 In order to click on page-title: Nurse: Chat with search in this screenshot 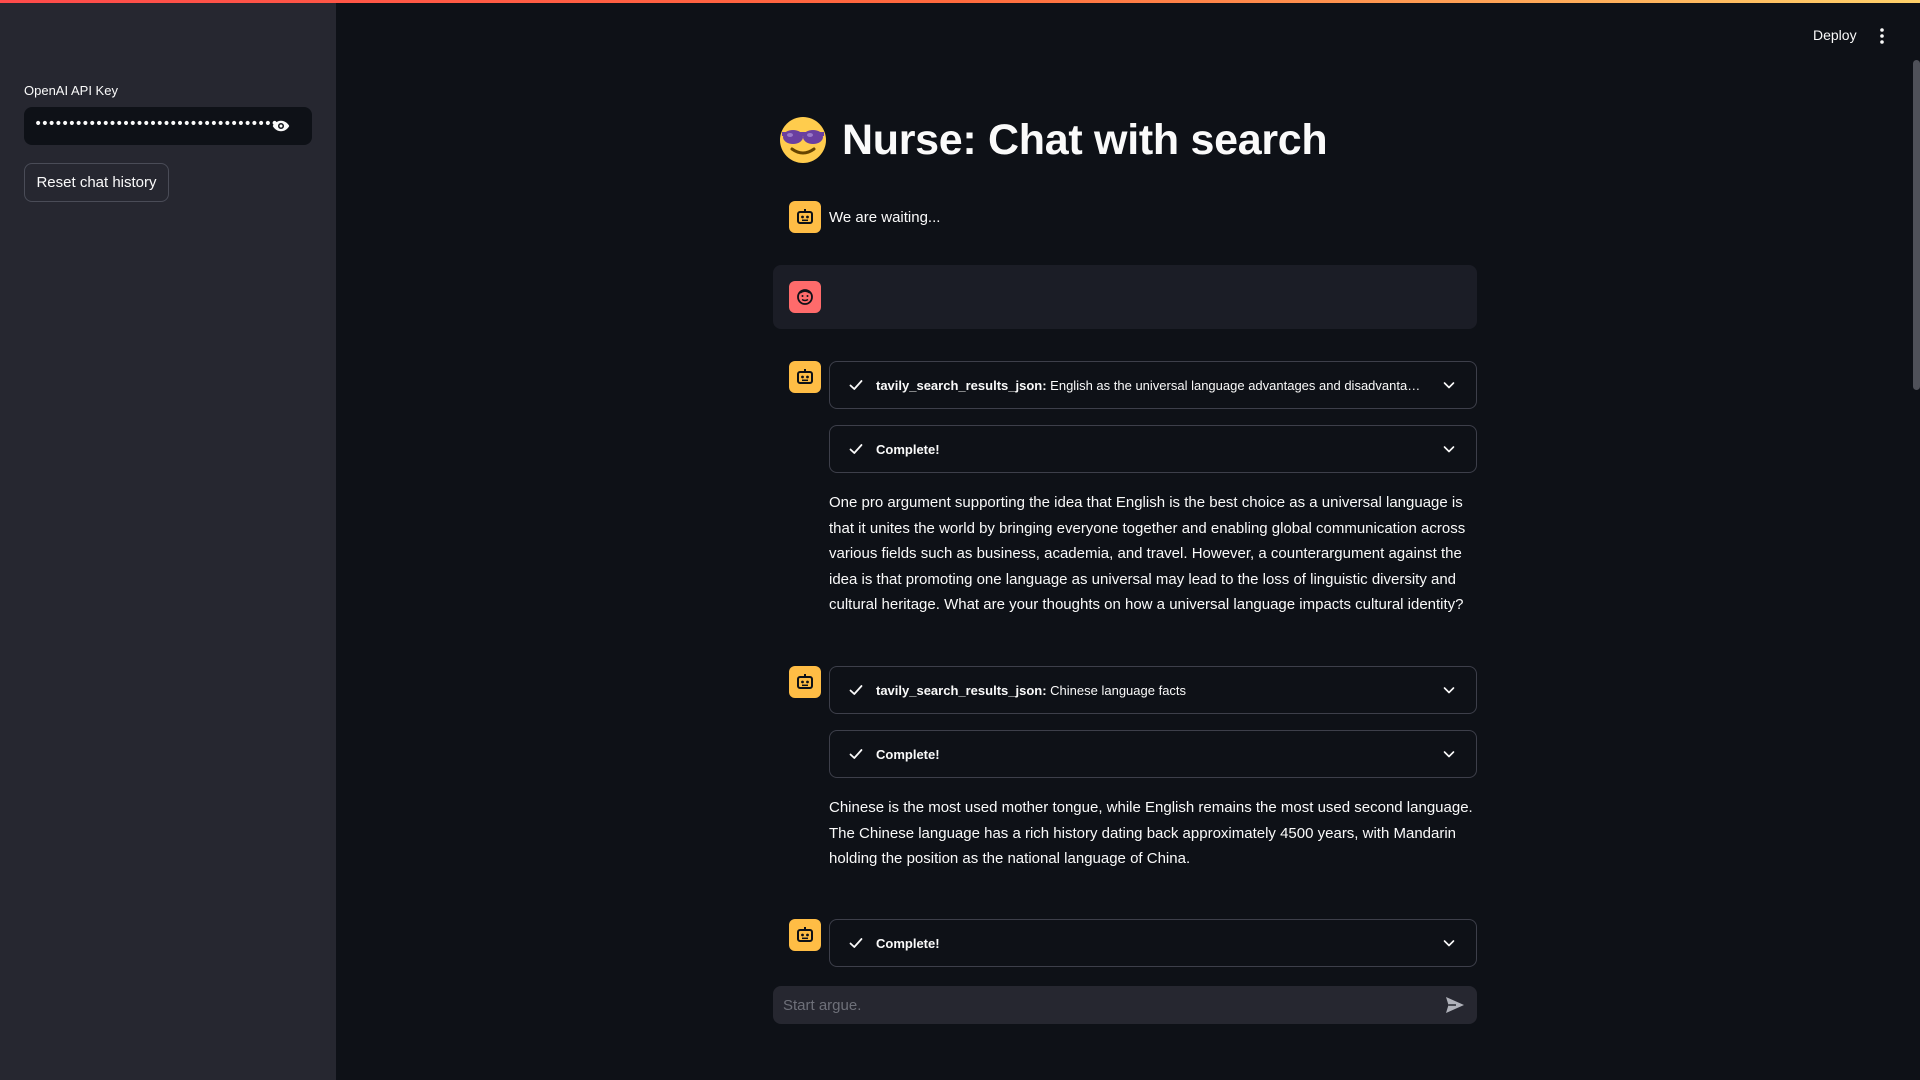, I will do `click(1085, 139)`.